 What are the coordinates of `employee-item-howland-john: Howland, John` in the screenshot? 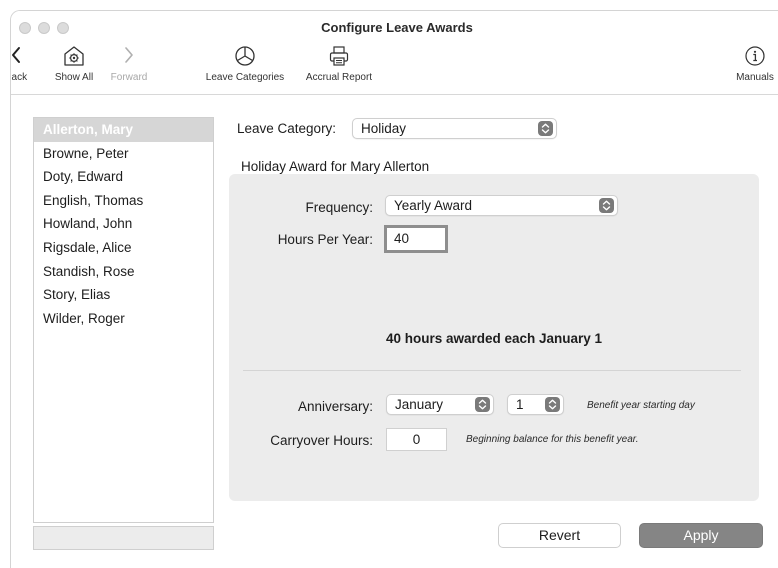 It's located at (123, 224).